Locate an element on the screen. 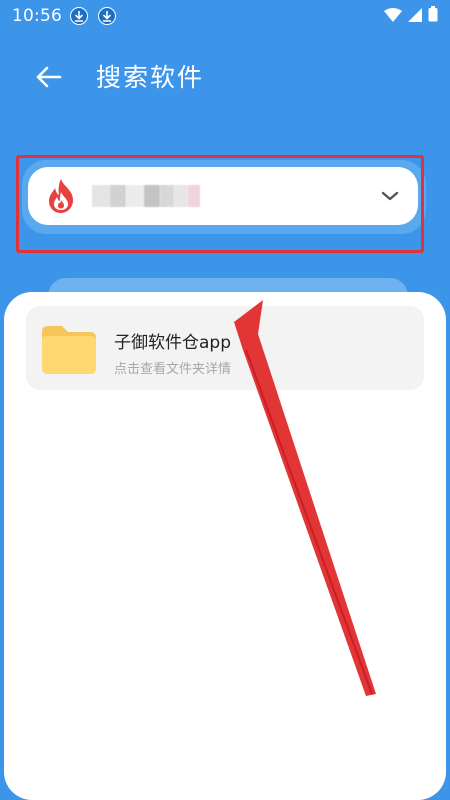 This screenshot has width=450, height=800. signal-icon is located at coordinates (415, 16).